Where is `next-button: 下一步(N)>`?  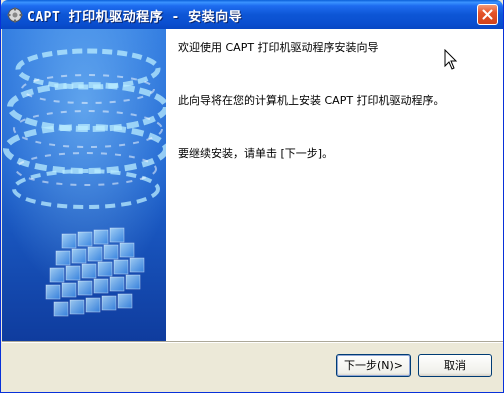
next-button: 下一步(N)> is located at coordinates (373, 365).